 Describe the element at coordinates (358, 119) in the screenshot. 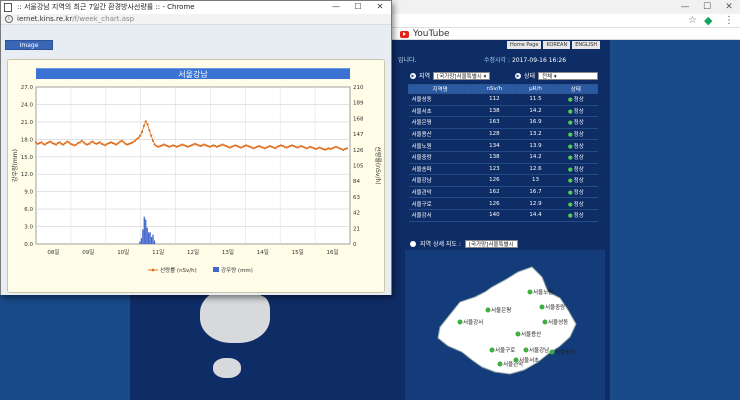

I see `right-tick-label: 168` at that location.